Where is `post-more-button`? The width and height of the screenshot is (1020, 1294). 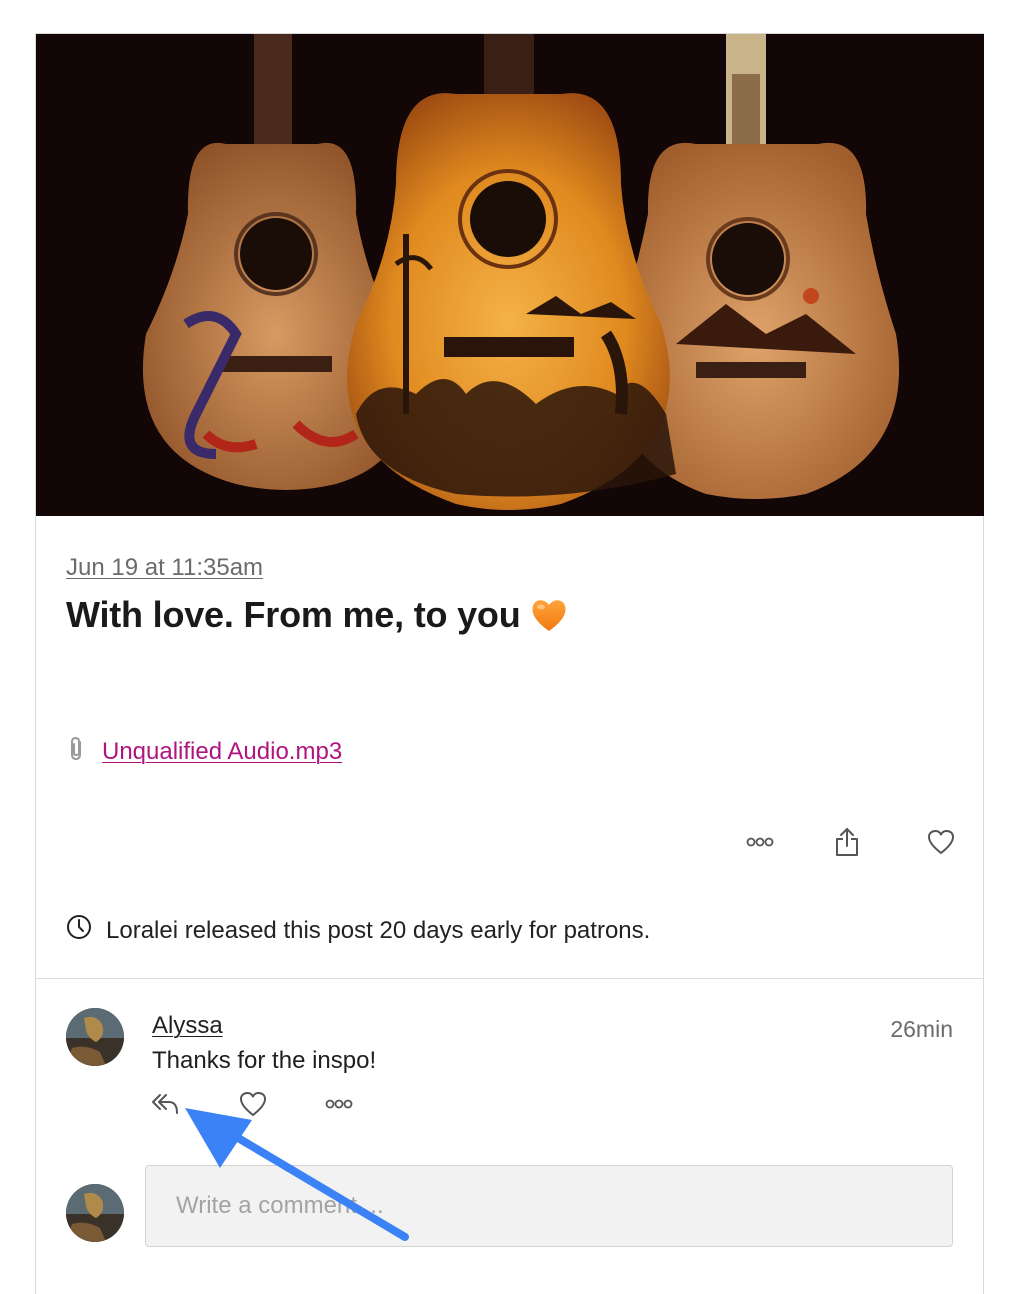
post-more-button is located at coordinates (760, 844).